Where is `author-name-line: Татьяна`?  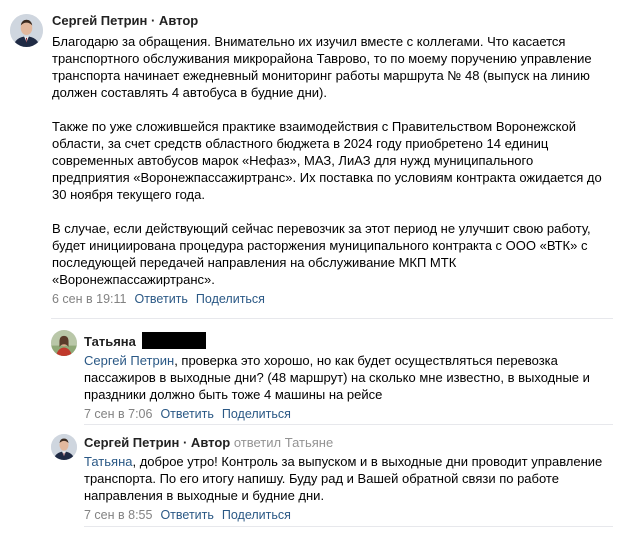
author-name-line: Татьяна is located at coordinates (349, 341).